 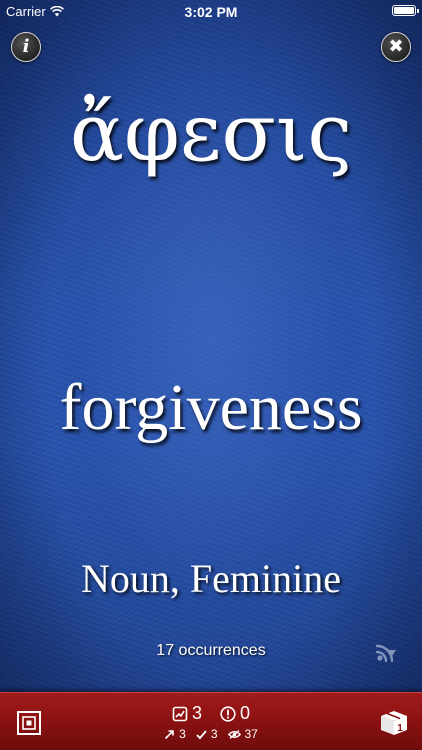 I want to click on stats-secondary: 3 3 37, so click(x=211, y=734).